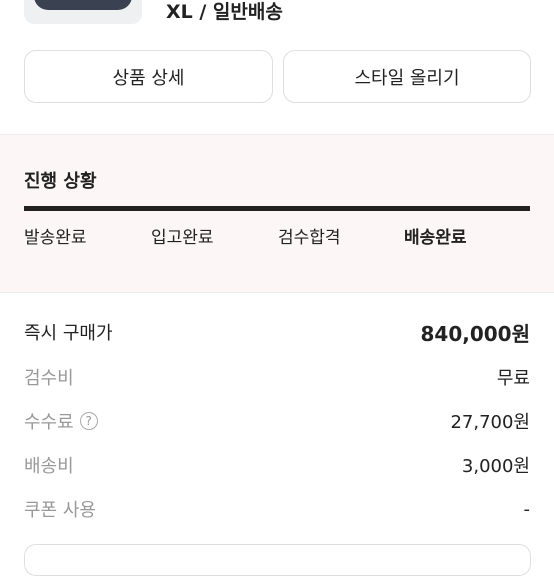 Image resolution: width=554 pixels, height=576 pixels. Describe the element at coordinates (277, 465) in the screenshot. I see `price-row-shipping-fee: 배송비 3,000원` at that location.